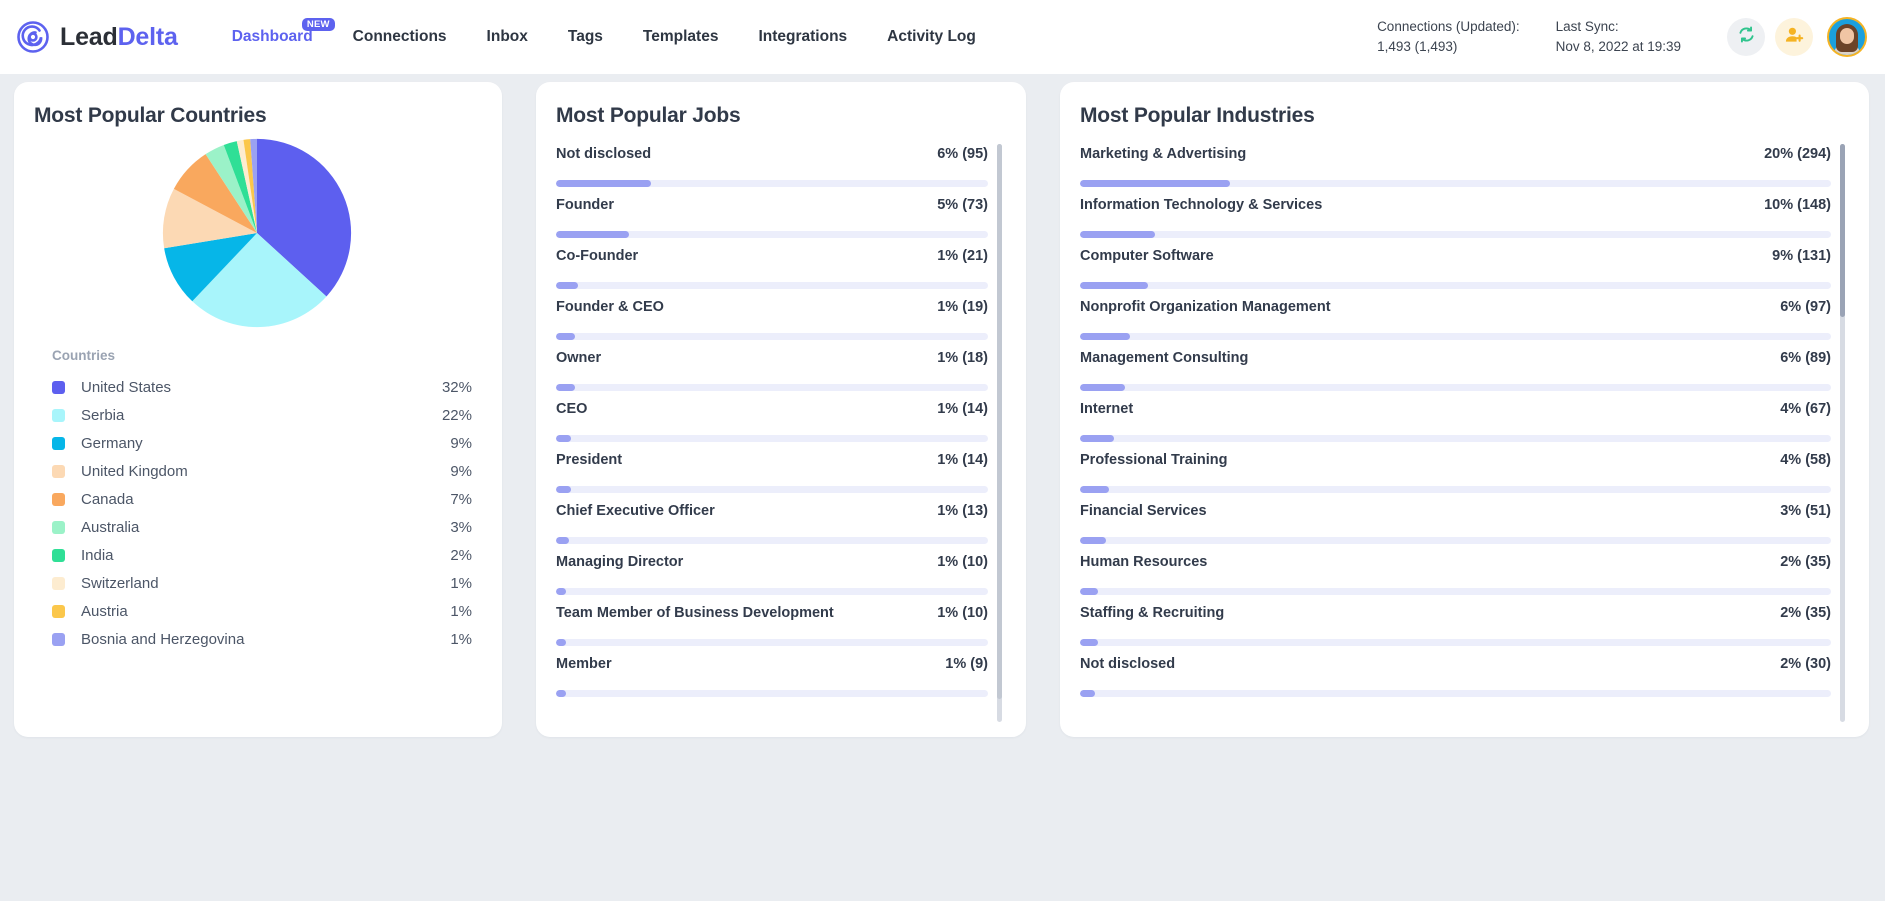 Image resolution: width=1885 pixels, height=901 pixels. What do you see at coordinates (772, 460) in the screenshot?
I see `bar-item-header: President 1% (14)` at bounding box center [772, 460].